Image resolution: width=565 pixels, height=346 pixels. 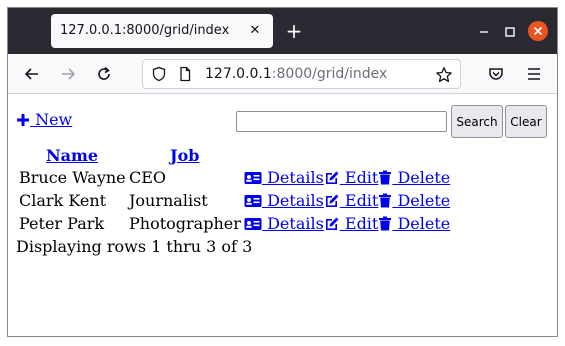 What do you see at coordinates (444, 77) in the screenshot?
I see `bookmark-star-icon` at bounding box center [444, 77].